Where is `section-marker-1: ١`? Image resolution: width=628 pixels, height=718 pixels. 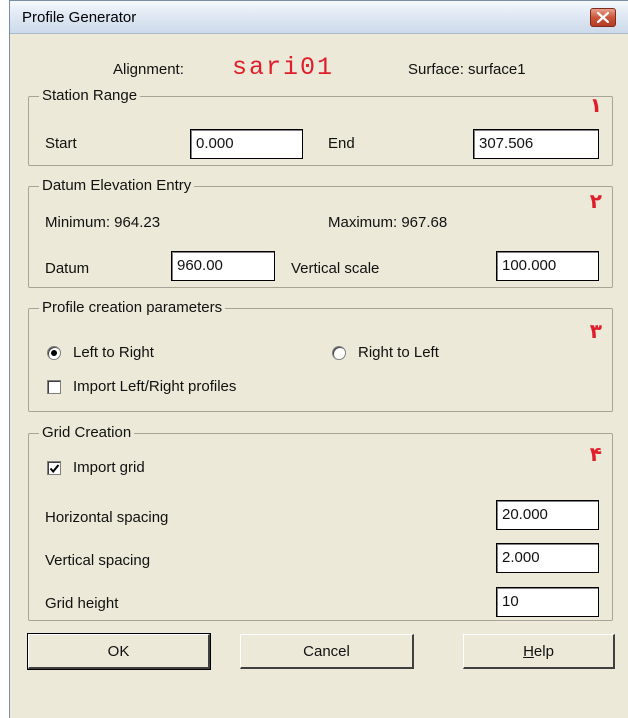 section-marker-1: ١ is located at coordinates (595, 105).